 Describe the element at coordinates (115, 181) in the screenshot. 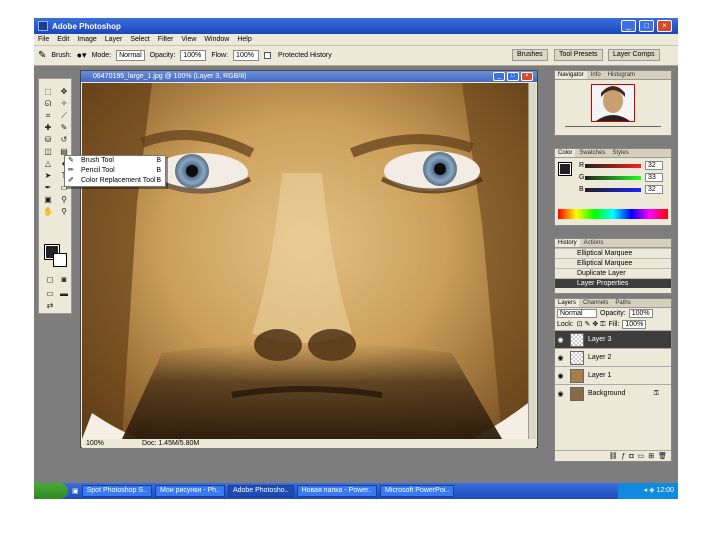

I see `flyout-item-color-replacement: ✐ Color Replacement Tool B` at that location.